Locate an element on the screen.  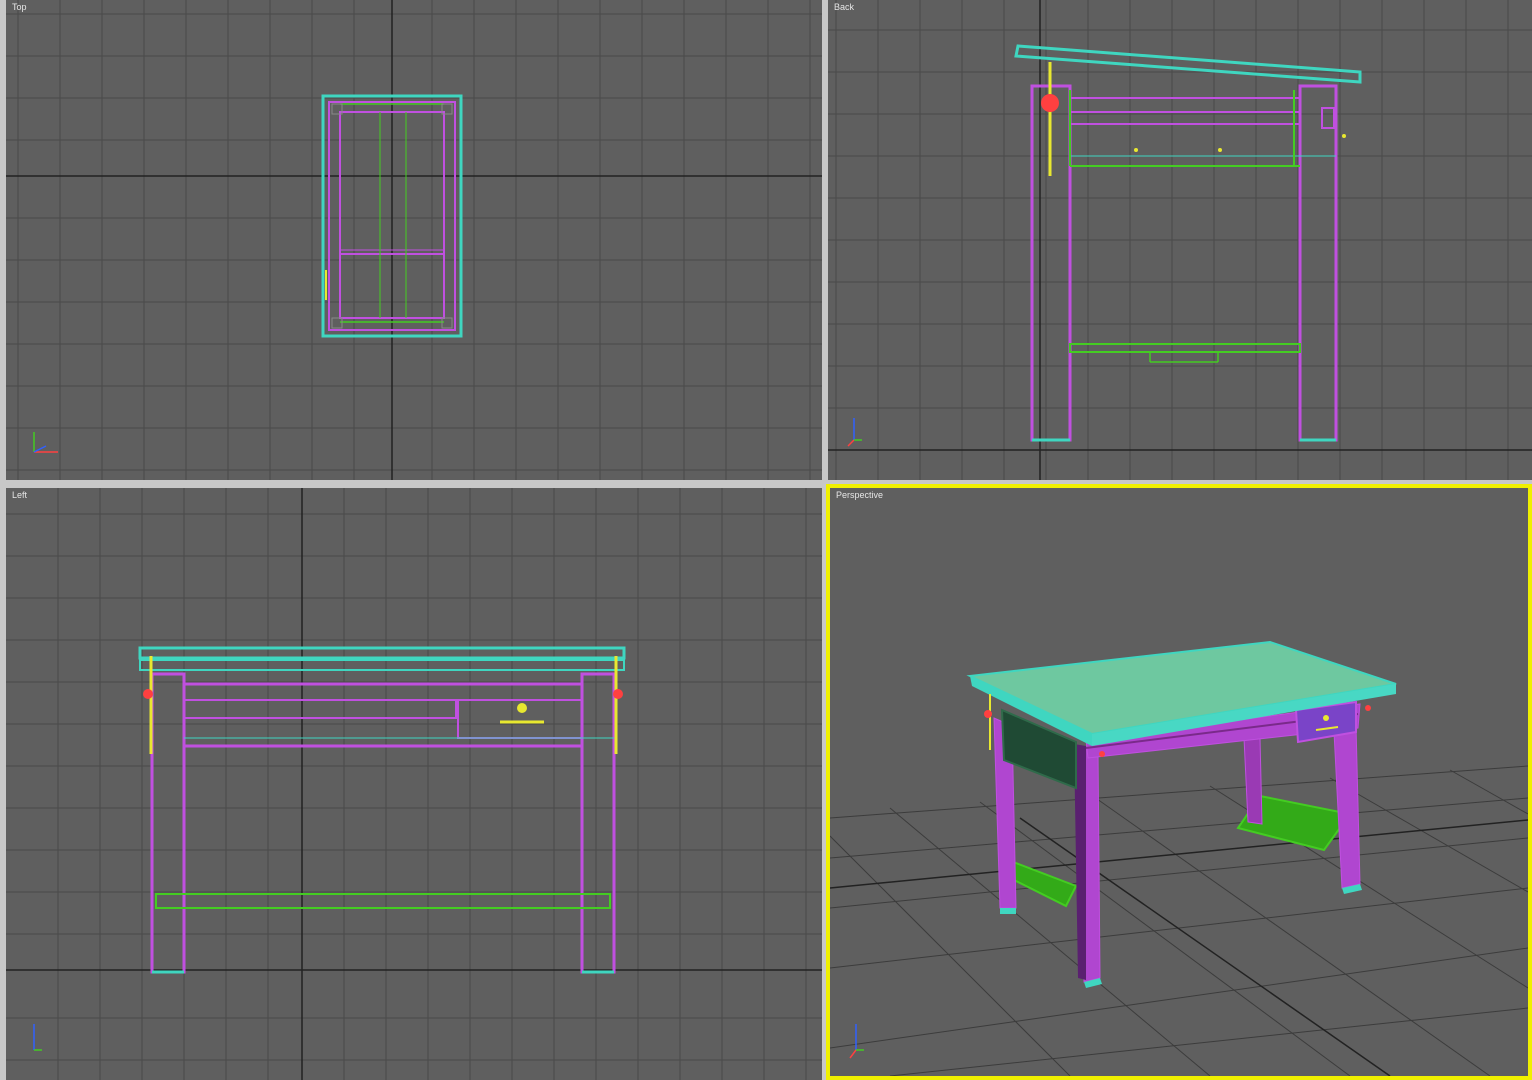
table-perspective-model is located at coordinates (1181, 814).